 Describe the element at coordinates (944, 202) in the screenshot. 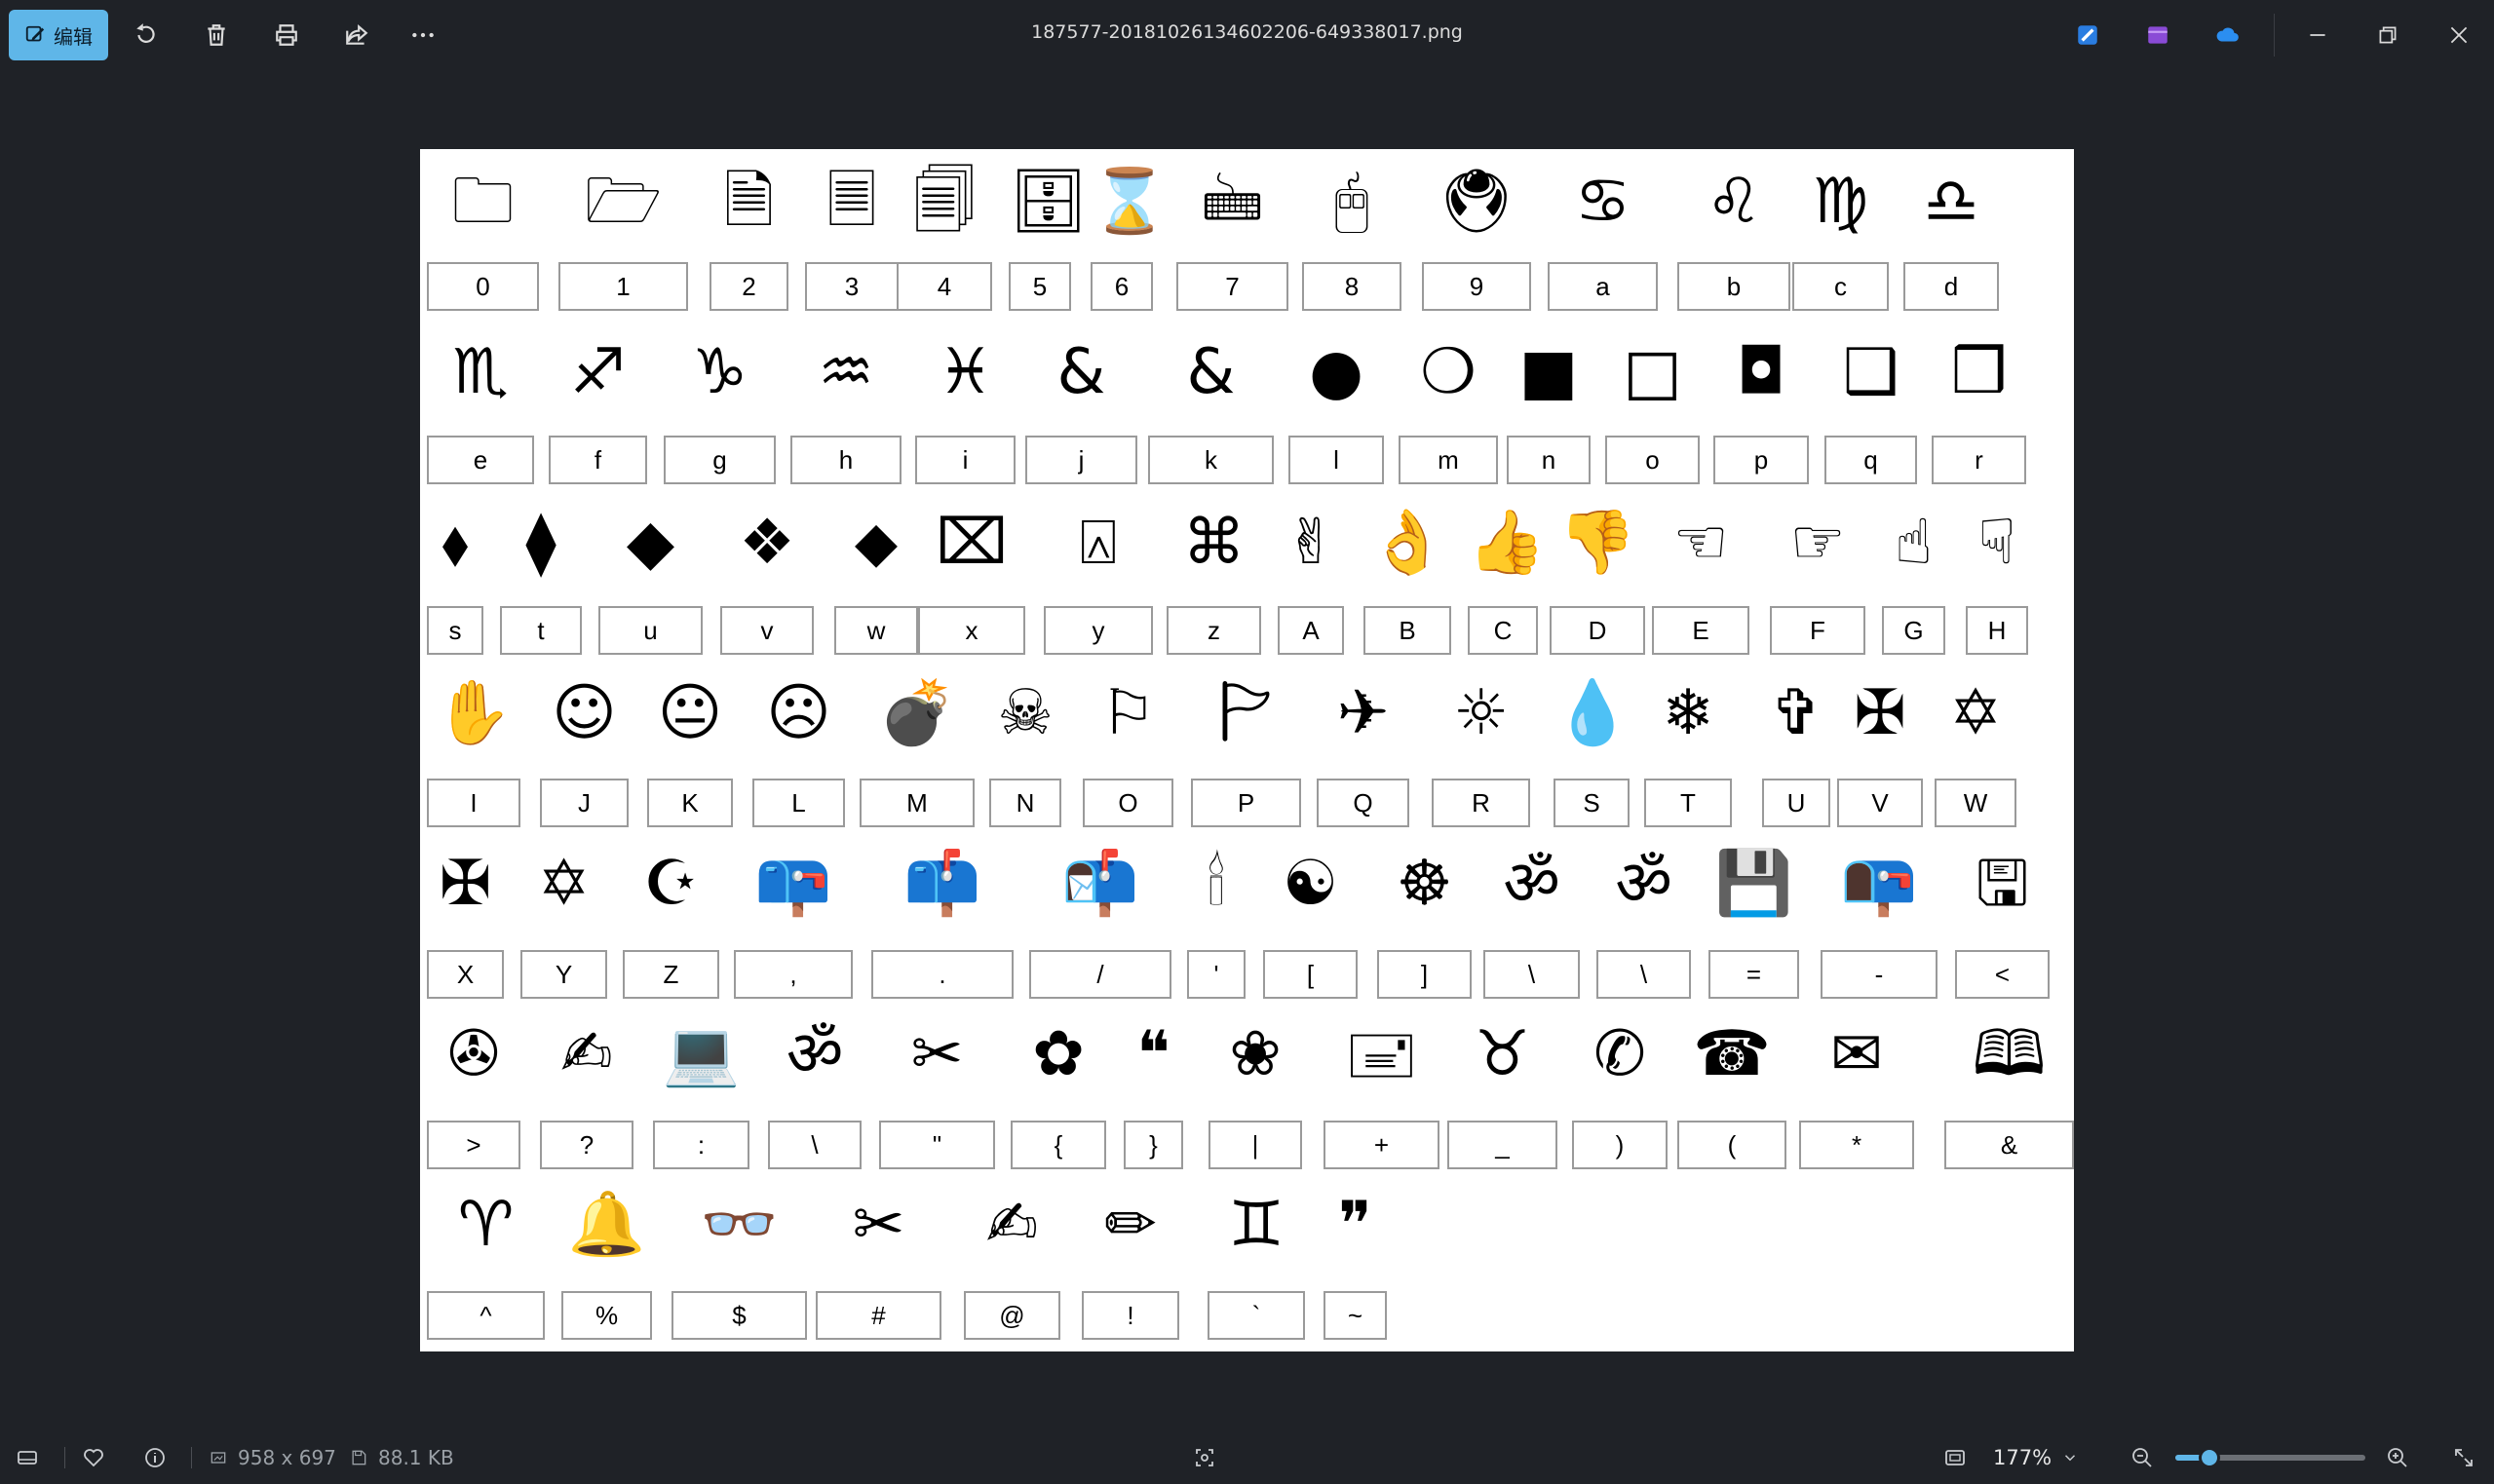

I see `glyph-symbol: 🗐` at that location.